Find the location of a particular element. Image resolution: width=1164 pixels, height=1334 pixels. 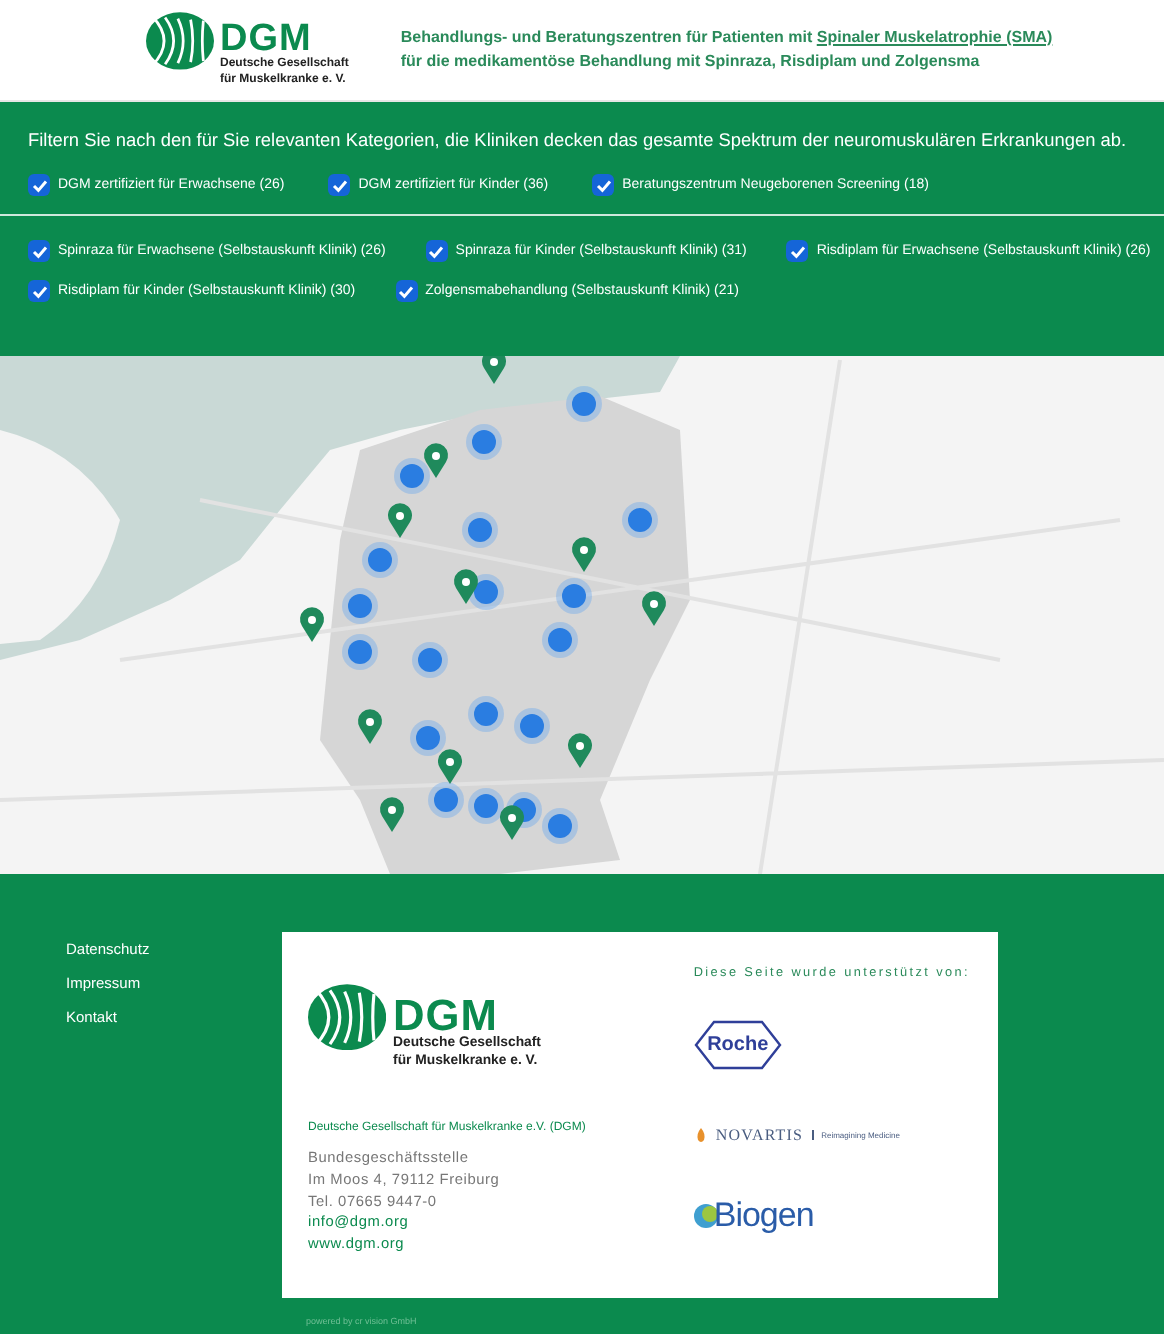

header-text: Behandlungs- und Beratungszentren für Patienten mit Spinaler Muskelatrophie (SMA) für die medikamentöse Behandlung mit Spinraza, Risdiplam und Zolgensma is located at coordinates (727, 49).